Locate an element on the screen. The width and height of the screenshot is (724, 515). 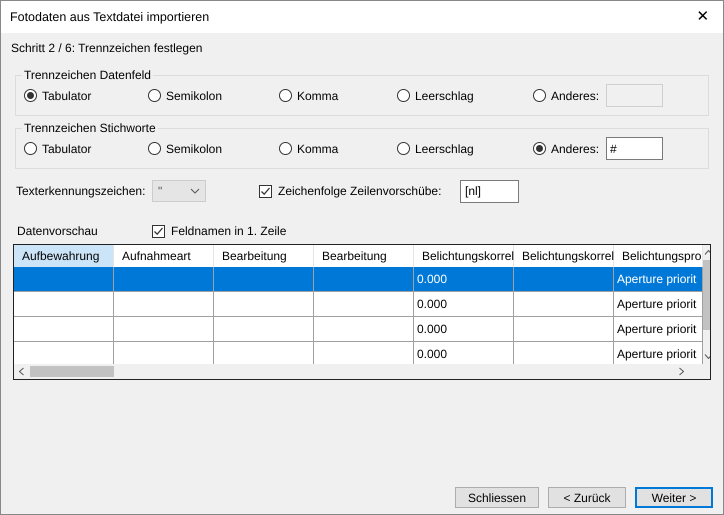
vertical-scrollbar is located at coordinates (706, 304).